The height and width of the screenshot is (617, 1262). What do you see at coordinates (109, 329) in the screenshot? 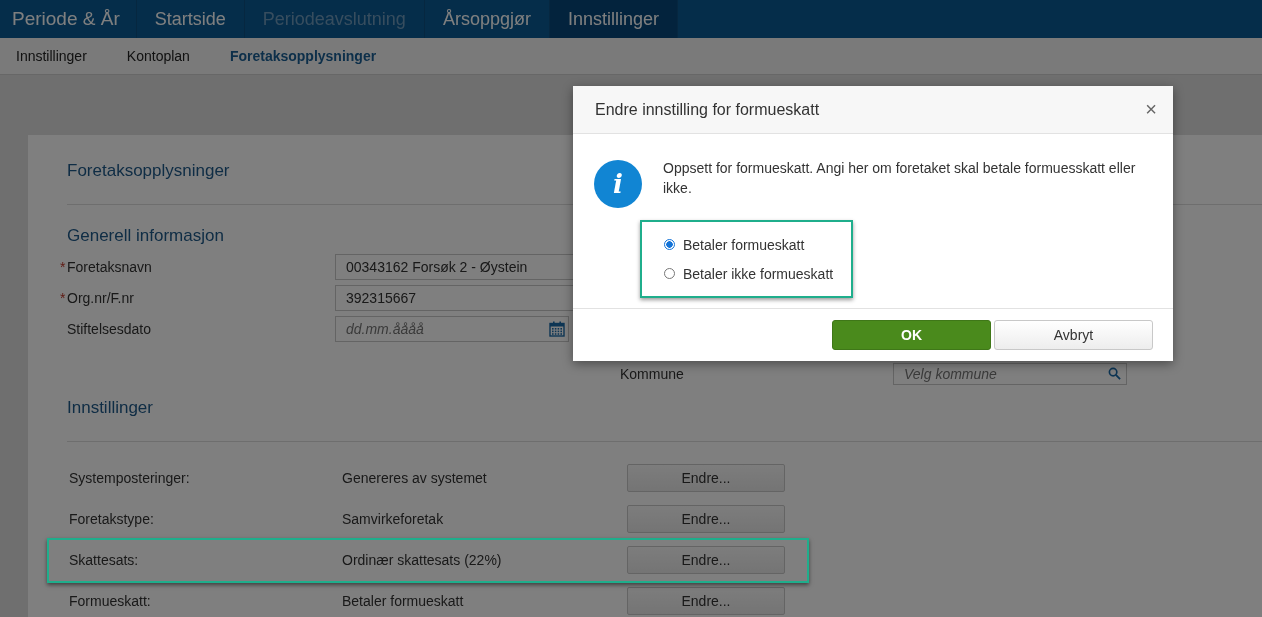
I see `field-label: Stiftelsesdato` at bounding box center [109, 329].